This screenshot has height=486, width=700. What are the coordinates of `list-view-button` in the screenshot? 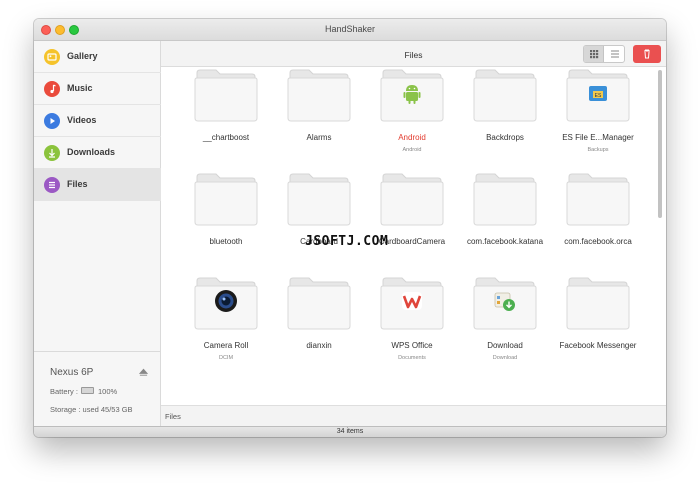 It's located at (614, 54).